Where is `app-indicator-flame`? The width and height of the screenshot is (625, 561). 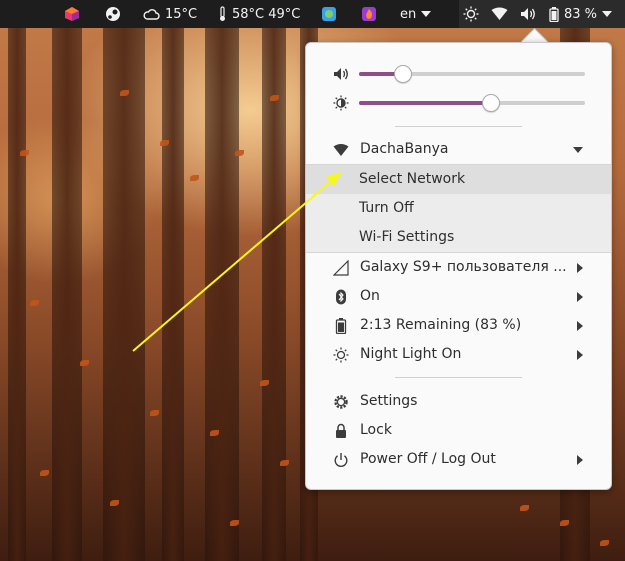 app-indicator-flame is located at coordinates (369, 14).